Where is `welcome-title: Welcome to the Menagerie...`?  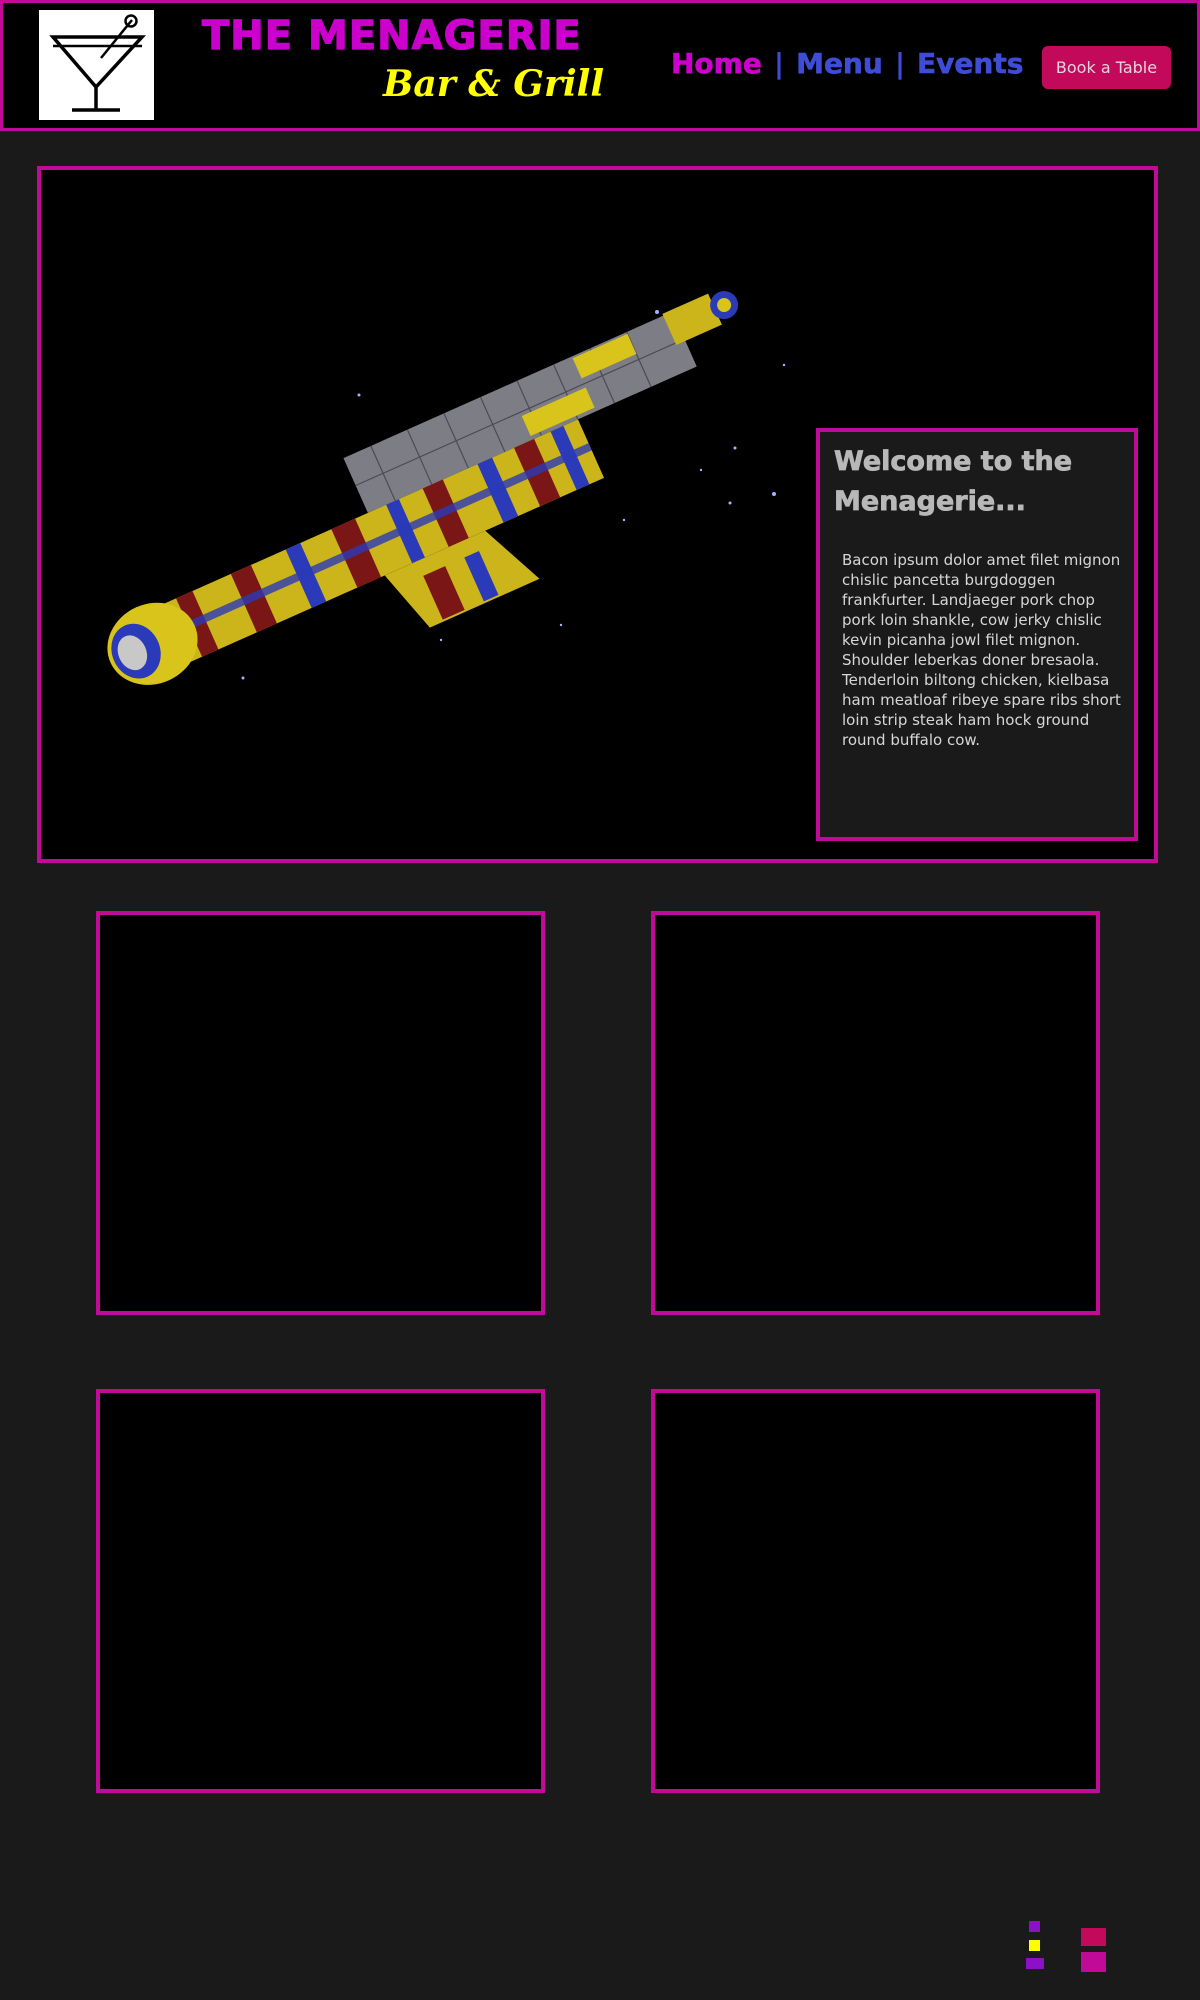
welcome-title: Welcome to the Menagerie... is located at coordinates (953, 482).